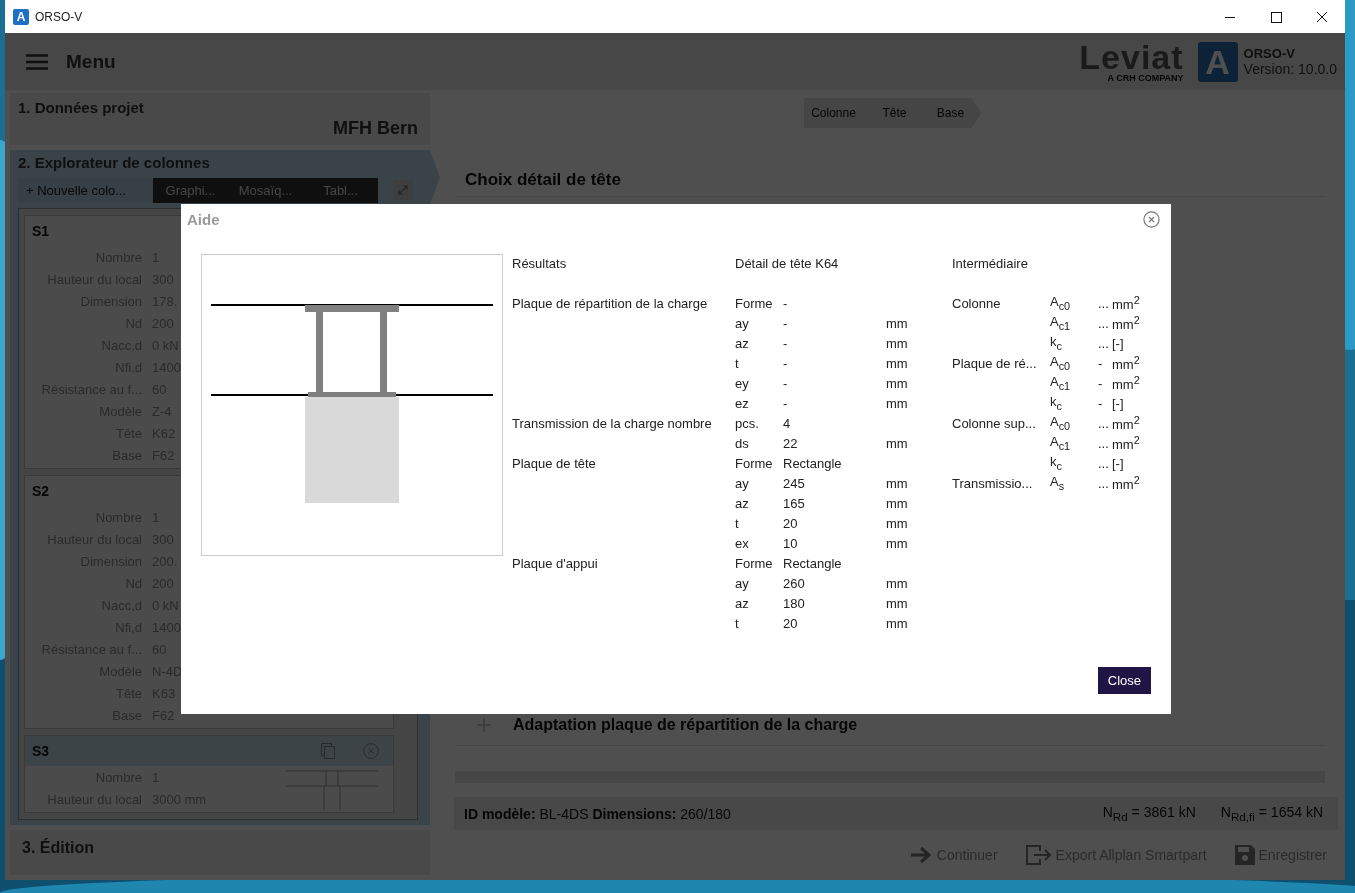  Describe the element at coordinates (747, 423) in the screenshot. I see `parameter-name: pcs.` at that location.